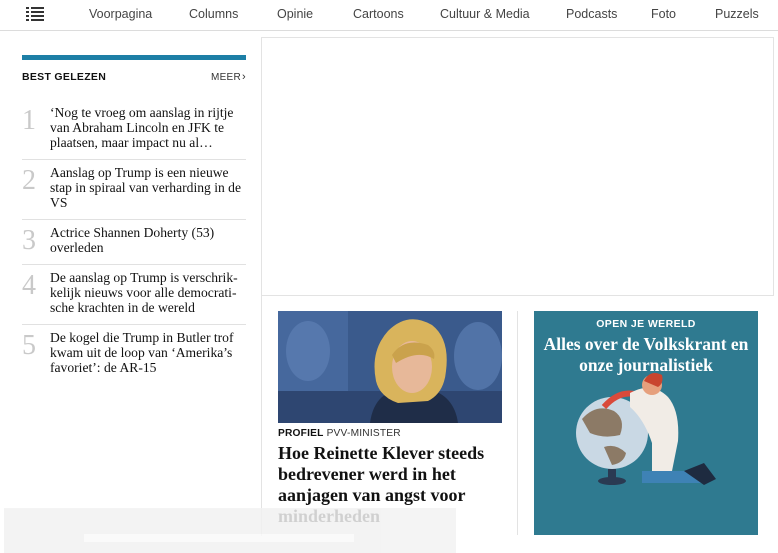  I want to click on nav-item-cultuur-media: Cultuur & Media, so click(485, 14).